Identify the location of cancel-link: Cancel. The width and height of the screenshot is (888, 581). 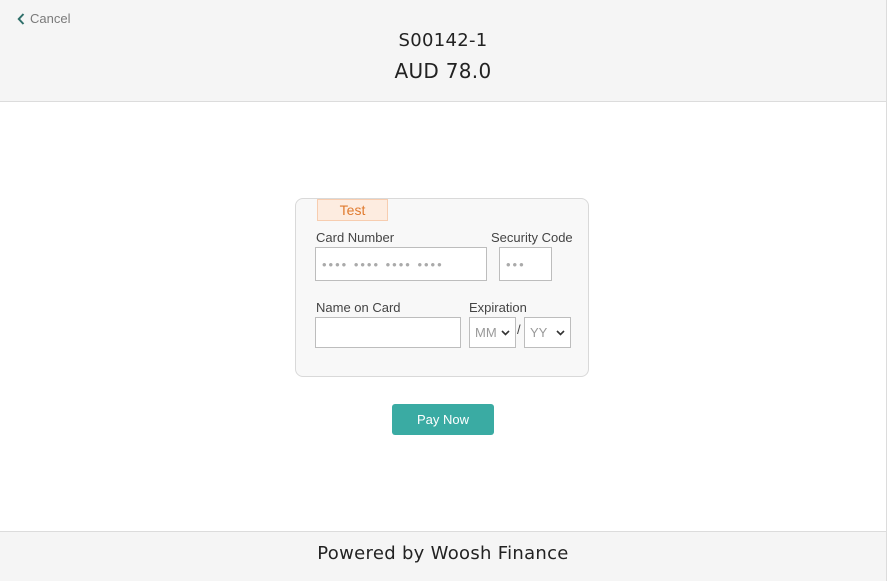
(43, 18).